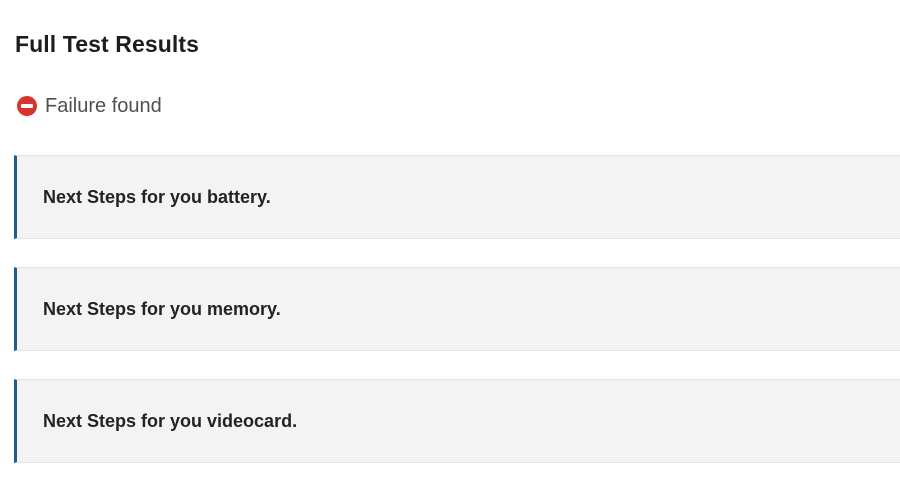 The height and width of the screenshot is (500, 900). Describe the element at coordinates (27, 106) in the screenshot. I see `no-entry-icon` at that location.